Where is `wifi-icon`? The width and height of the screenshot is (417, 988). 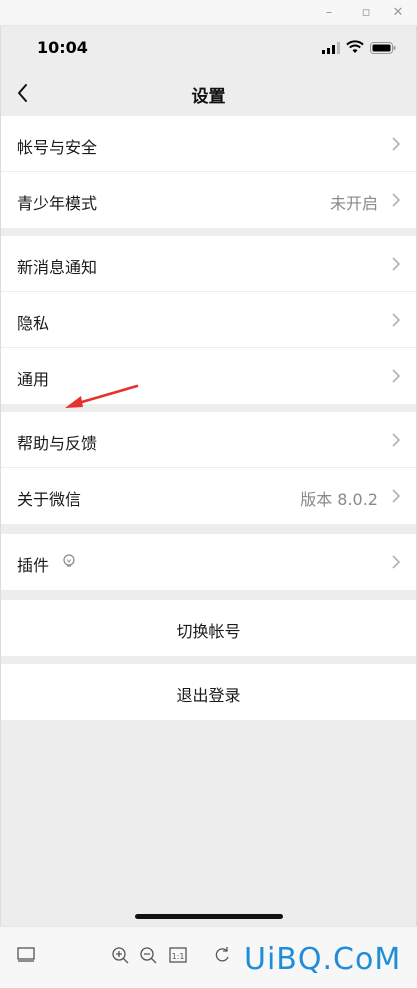
wifi-icon is located at coordinates (355, 46).